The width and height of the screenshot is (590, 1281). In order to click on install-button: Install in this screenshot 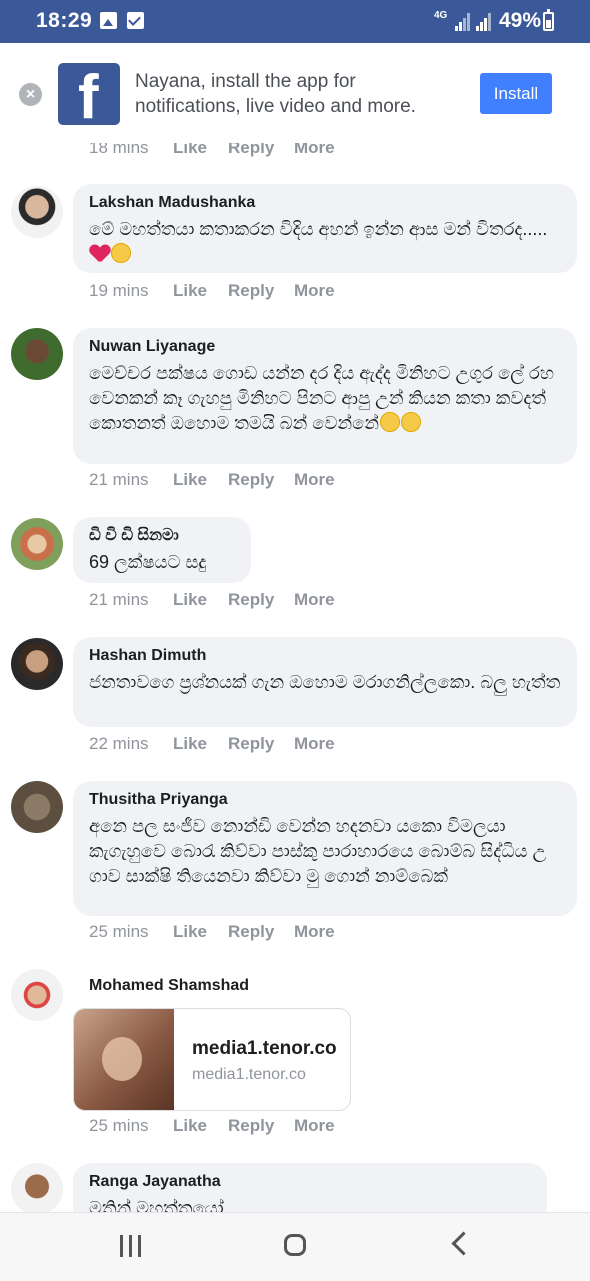, I will do `click(516, 93)`.